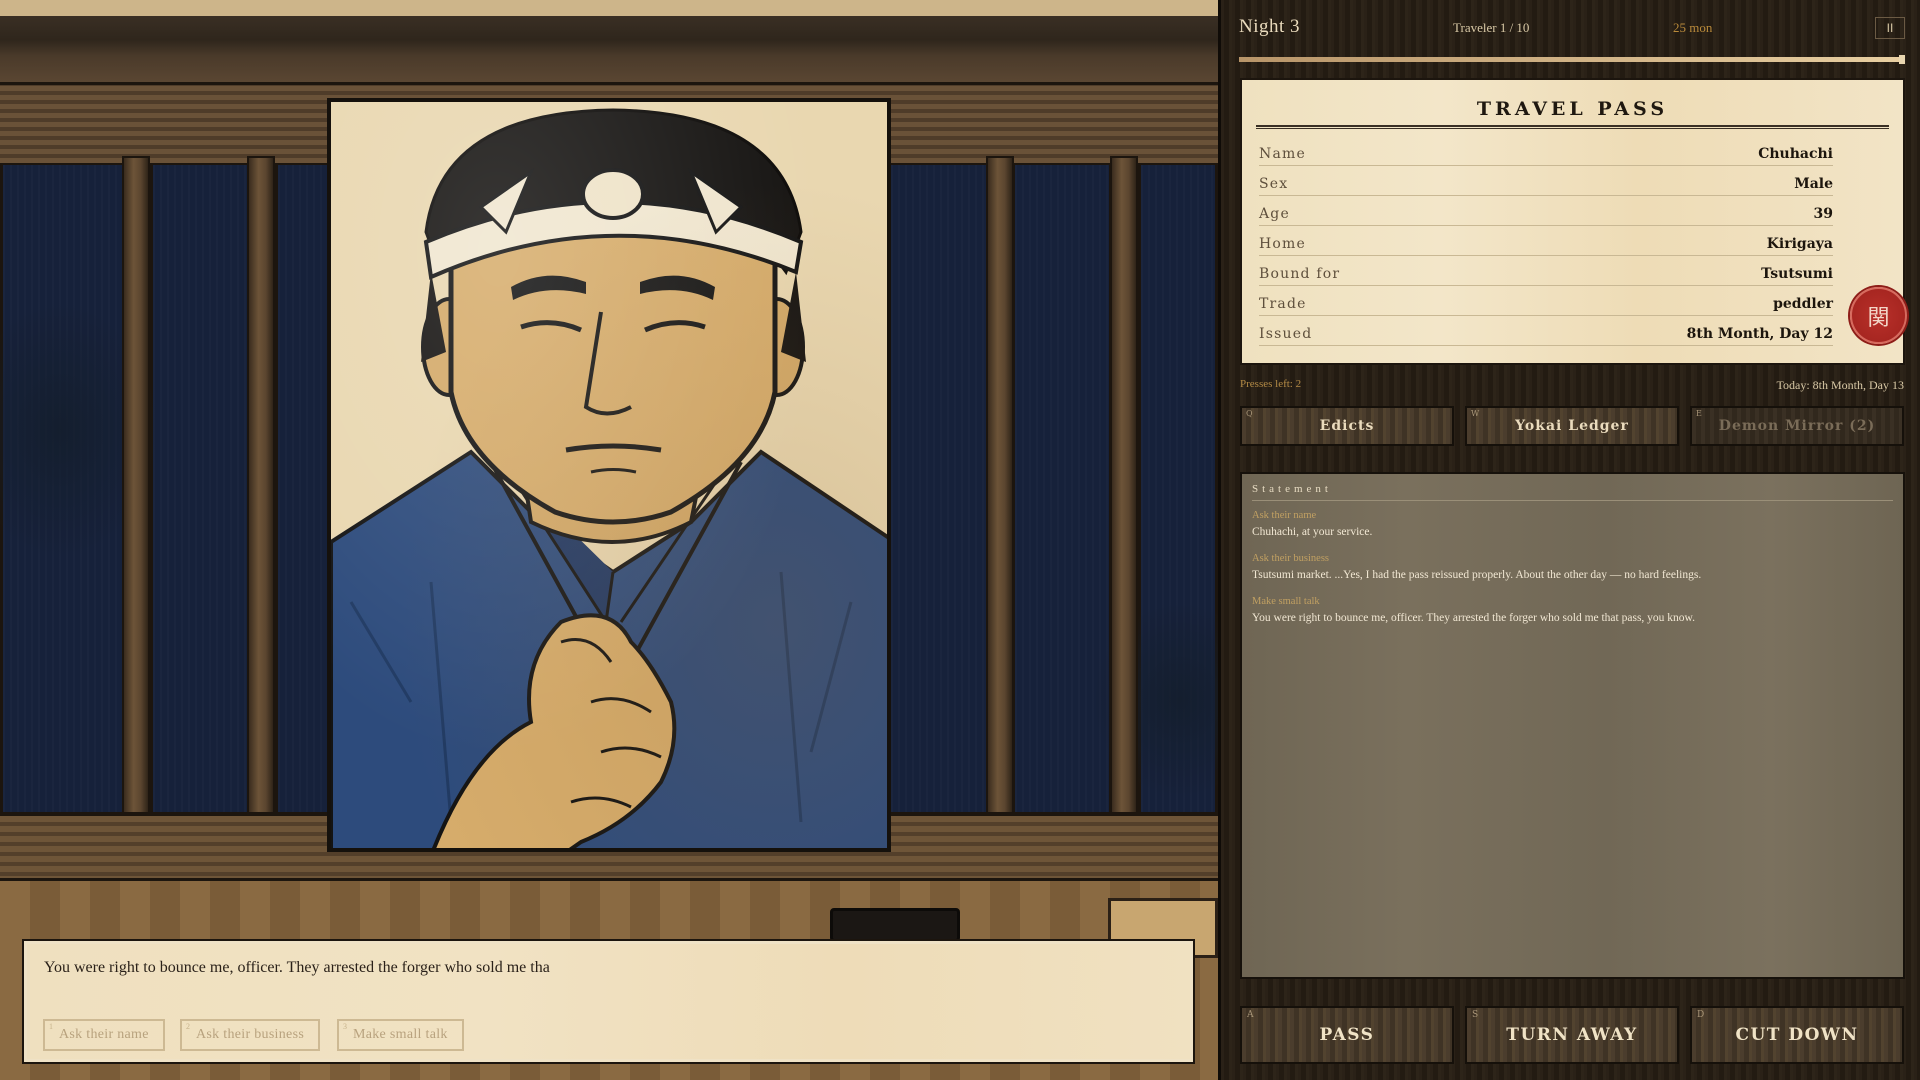 The height and width of the screenshot is (1080, 1920). I want to click on field-value: Tsutsumi, so click(1797, 274).